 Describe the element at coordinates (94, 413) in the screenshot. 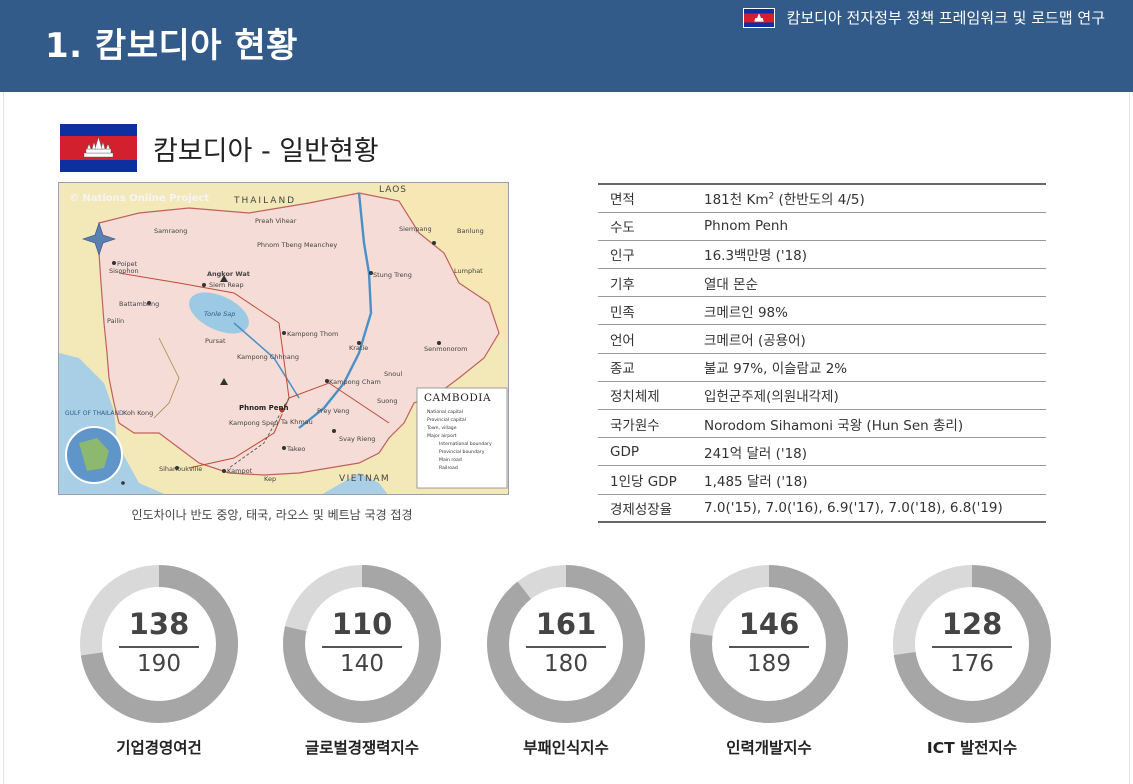

I see `map-label-gulf: GULF OF THAILAND` at that location.